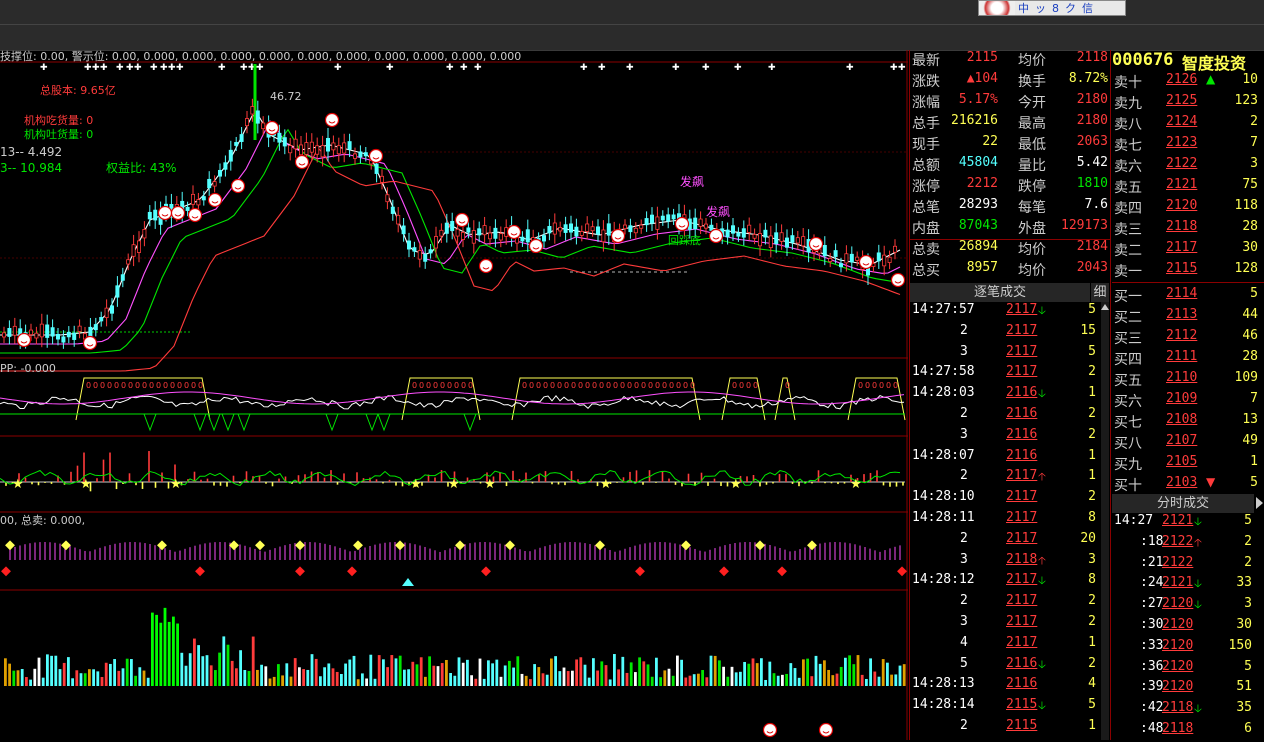  Describe the element at coordinates (1188, 544) in the screenshot. I see `trade-row: :18 2122 🡡 2` at that location.